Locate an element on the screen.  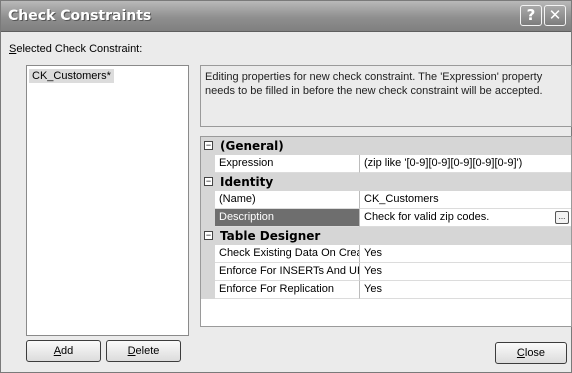
category-label: (General) is located at coordinates (252, 146).